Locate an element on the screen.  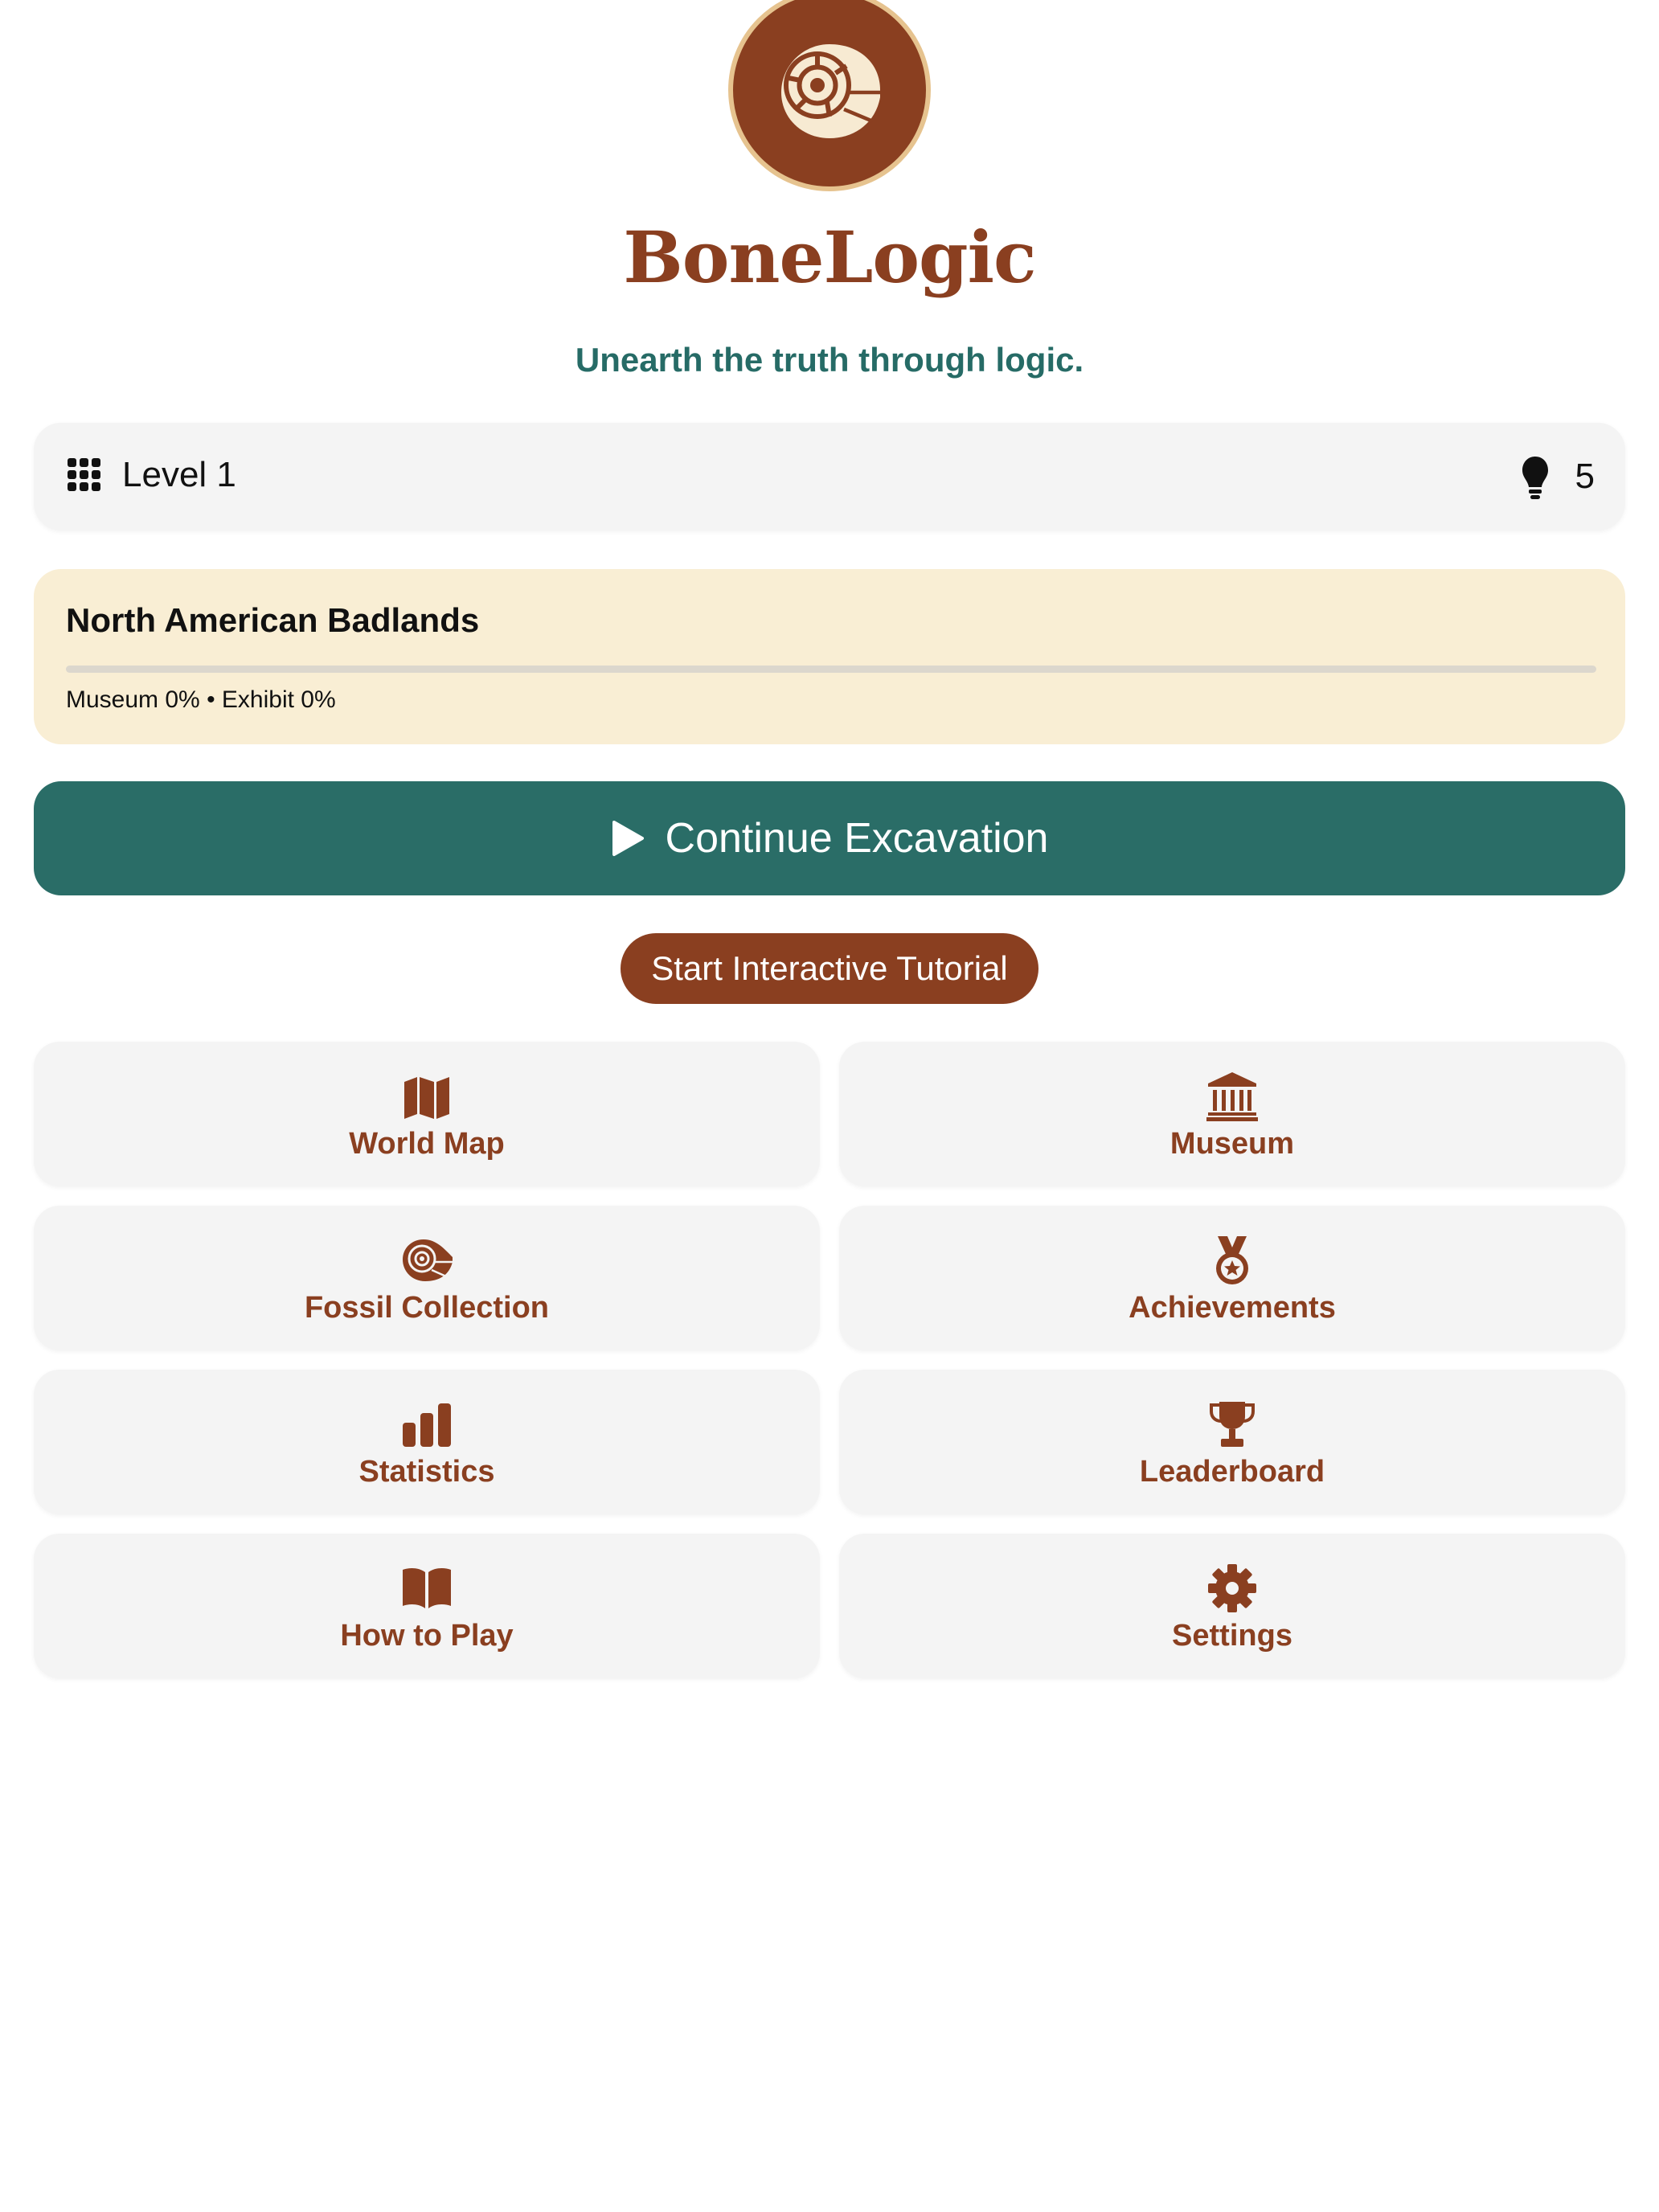
region-progress-bar is located at coordinates (831, 669).